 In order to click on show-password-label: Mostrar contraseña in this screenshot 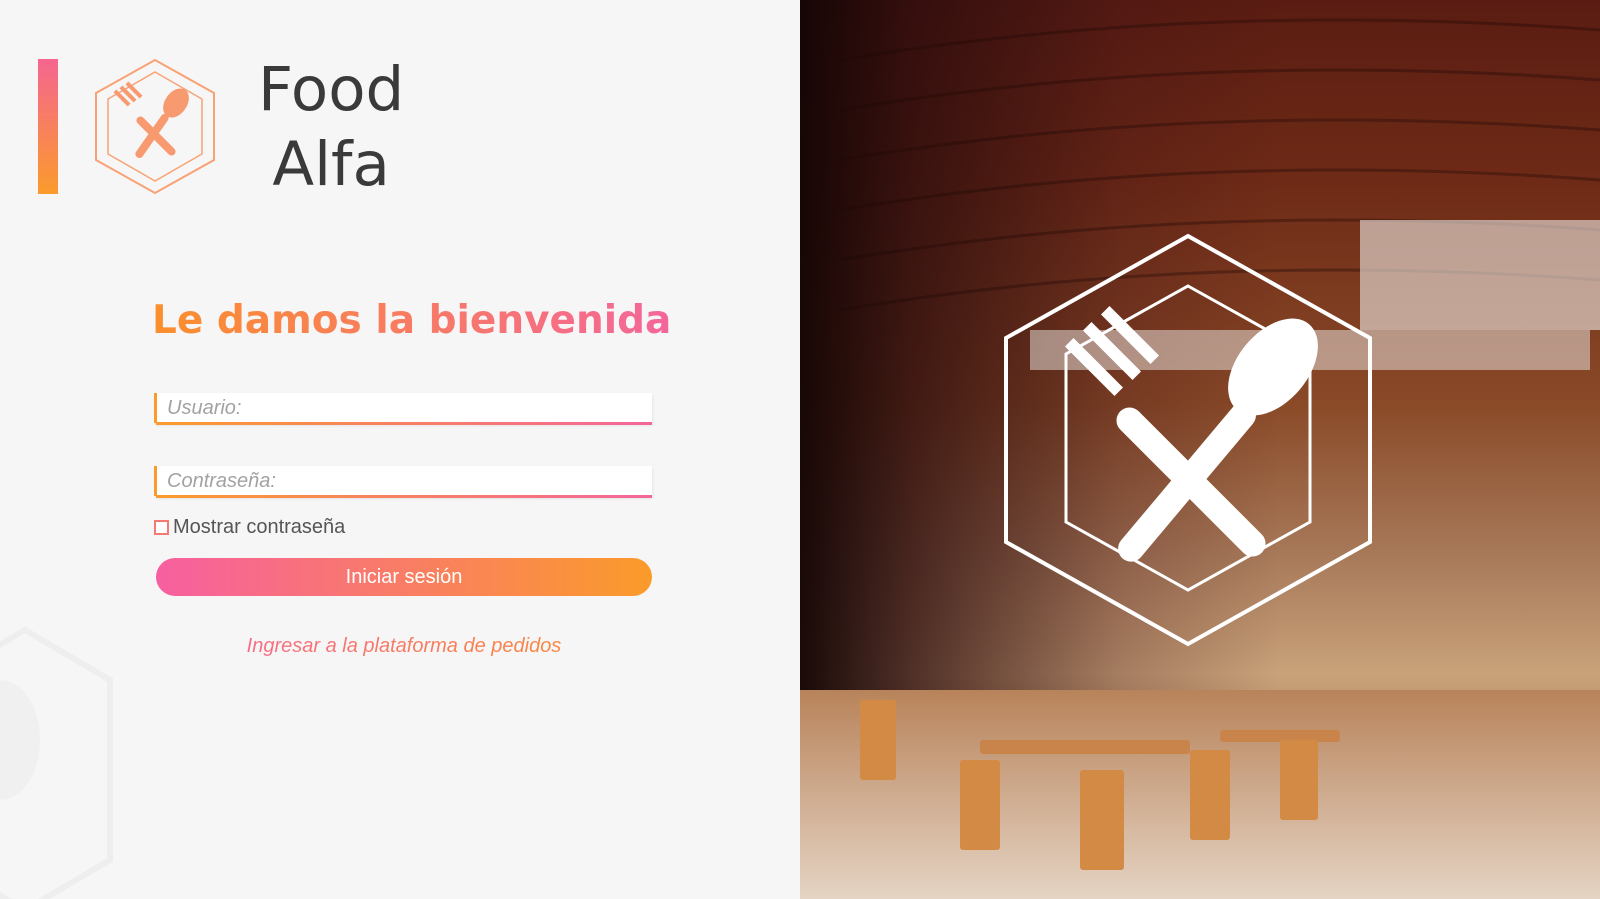, I will do `click(259, 527)`.